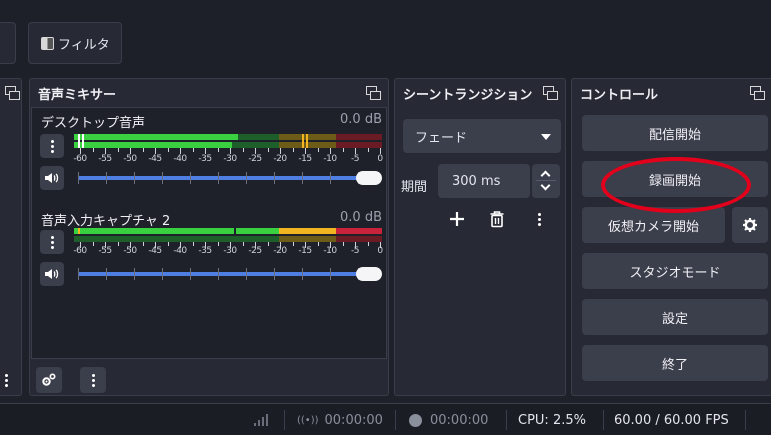  What do you see at coordinates (255, 251) in the screenshot?
I see `meter-scale-label: -25` at bounding box center [255, 251].